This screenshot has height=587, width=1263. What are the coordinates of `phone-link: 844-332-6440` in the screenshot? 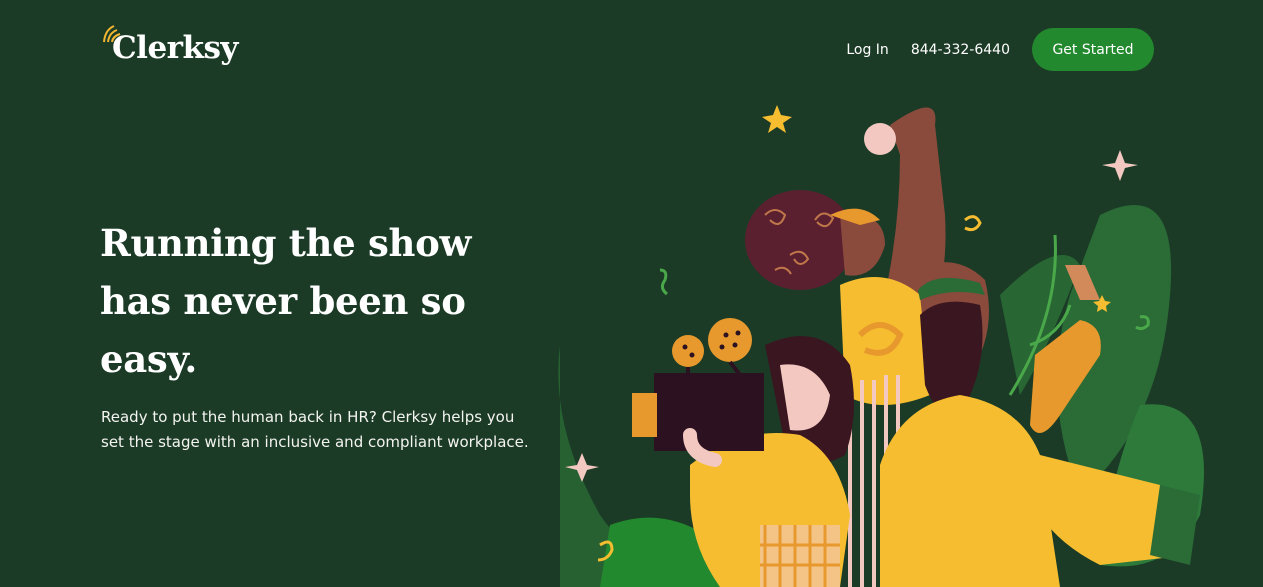 It's located at (960, 50).